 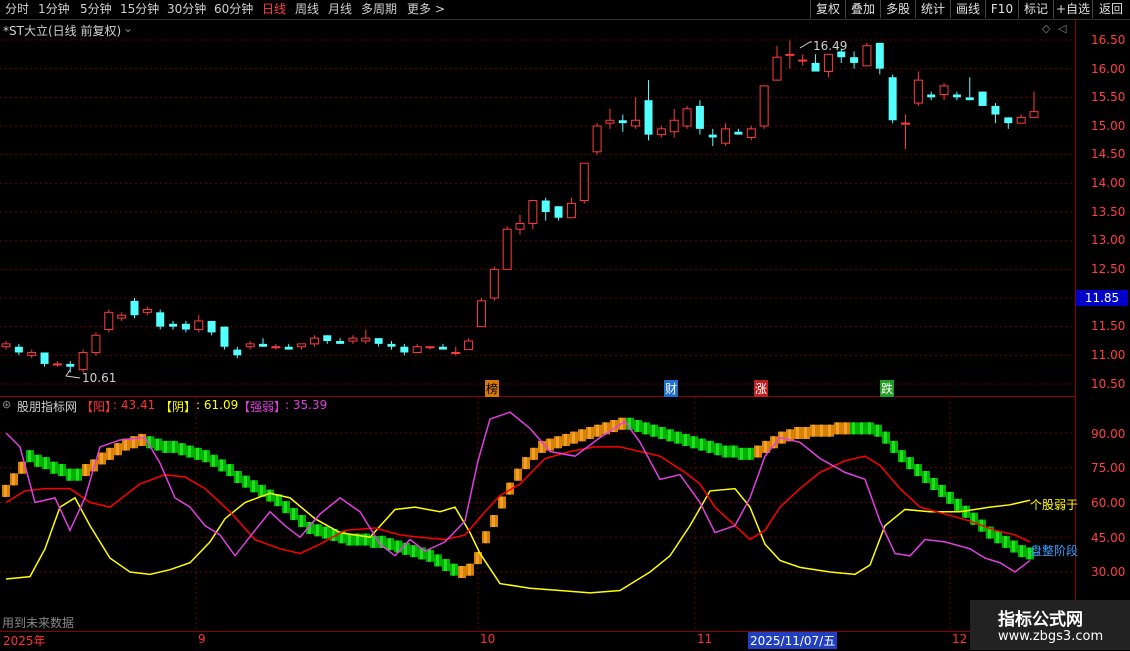 What do you see at coordinates (960, 639) in the screenshot?
I see `date-label: 12` at bounding box center [960, 639].